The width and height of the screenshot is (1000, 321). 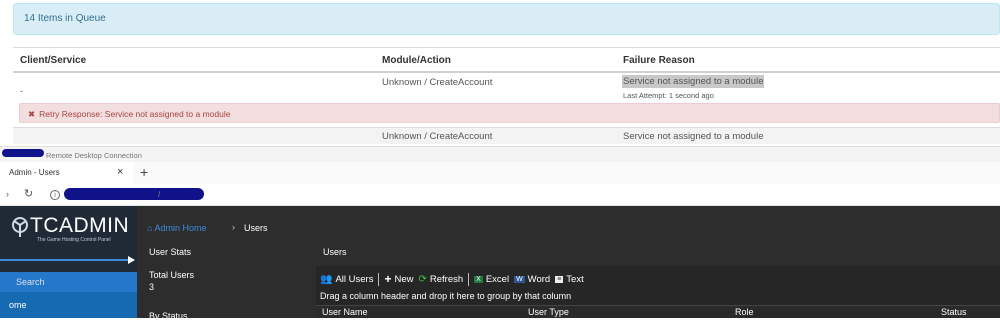 I want to click on column-header-status: Status, so click(x=954, y=312).